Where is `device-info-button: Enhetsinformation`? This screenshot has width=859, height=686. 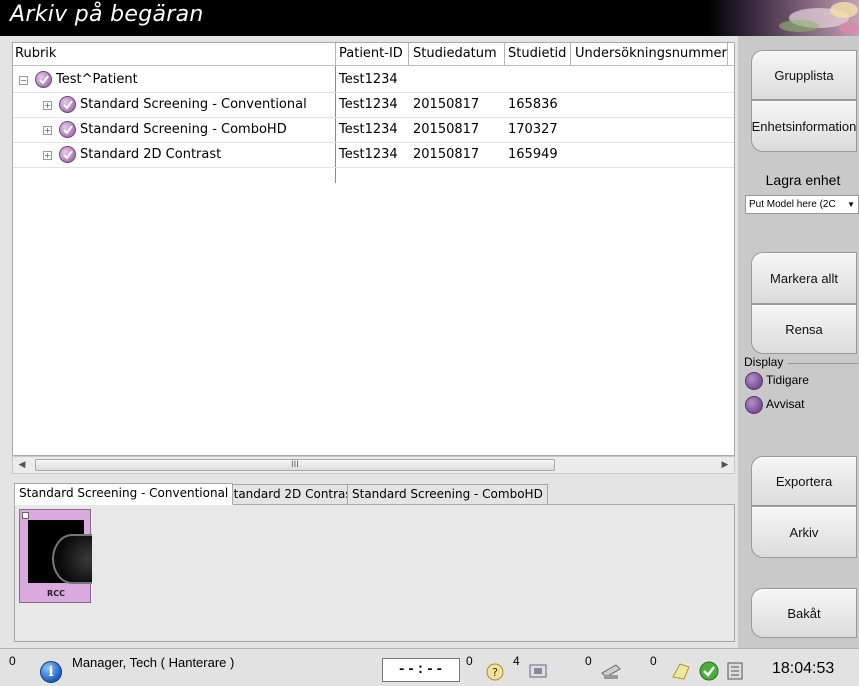
device-info-button: Enhetsinformation is located at coordinates (804, 126).